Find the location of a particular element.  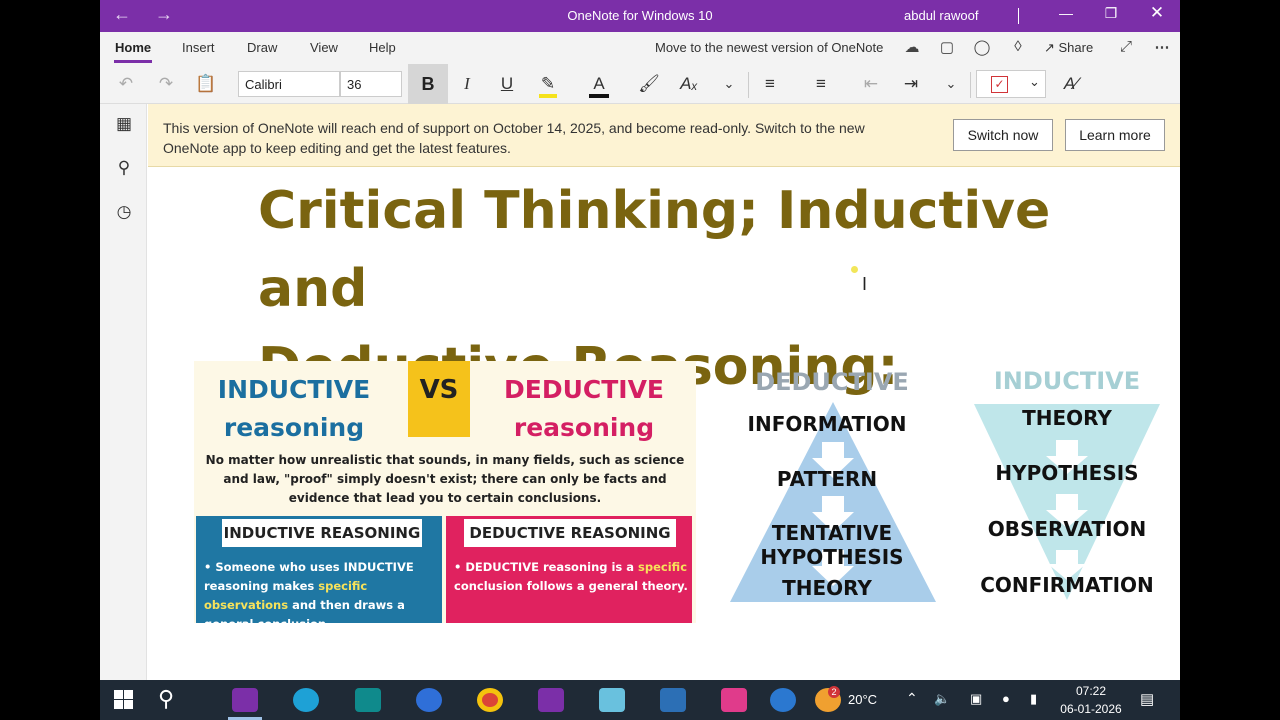

tray-chevron-up-icon: ⌃ is located at coordinates (912, 698).